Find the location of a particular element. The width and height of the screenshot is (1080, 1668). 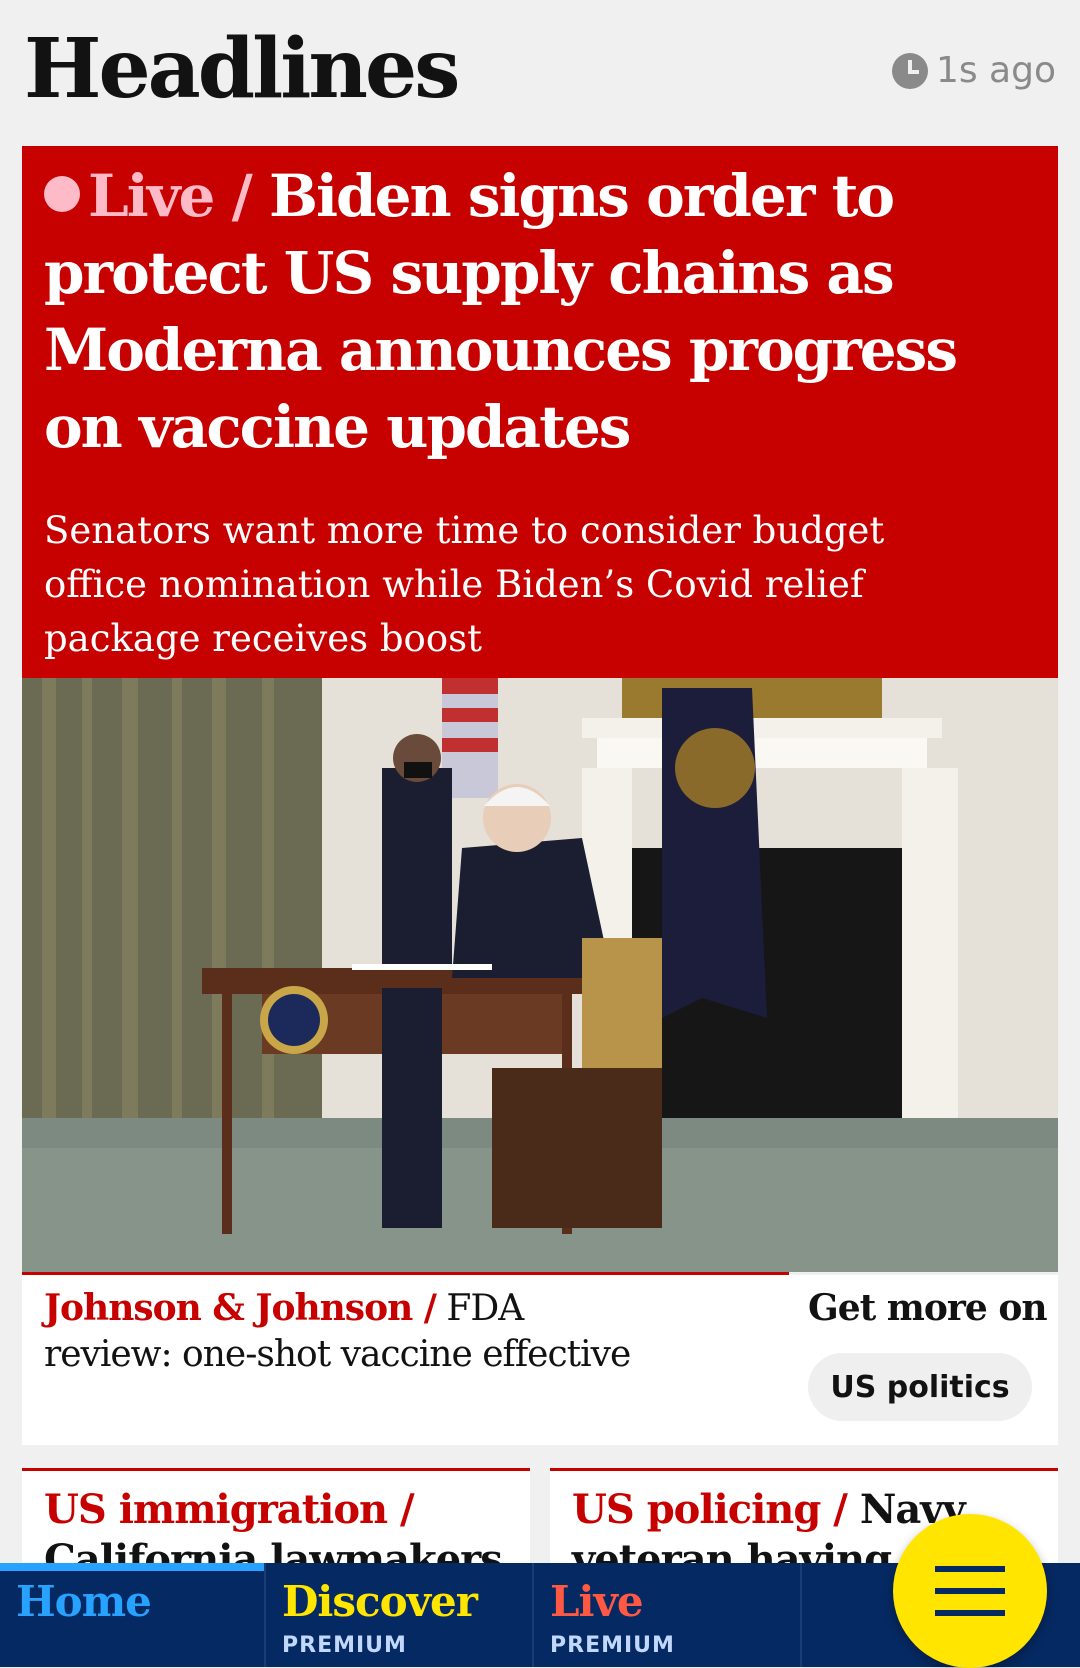

live-kicker: Live / is located at coordinates (170, 196).